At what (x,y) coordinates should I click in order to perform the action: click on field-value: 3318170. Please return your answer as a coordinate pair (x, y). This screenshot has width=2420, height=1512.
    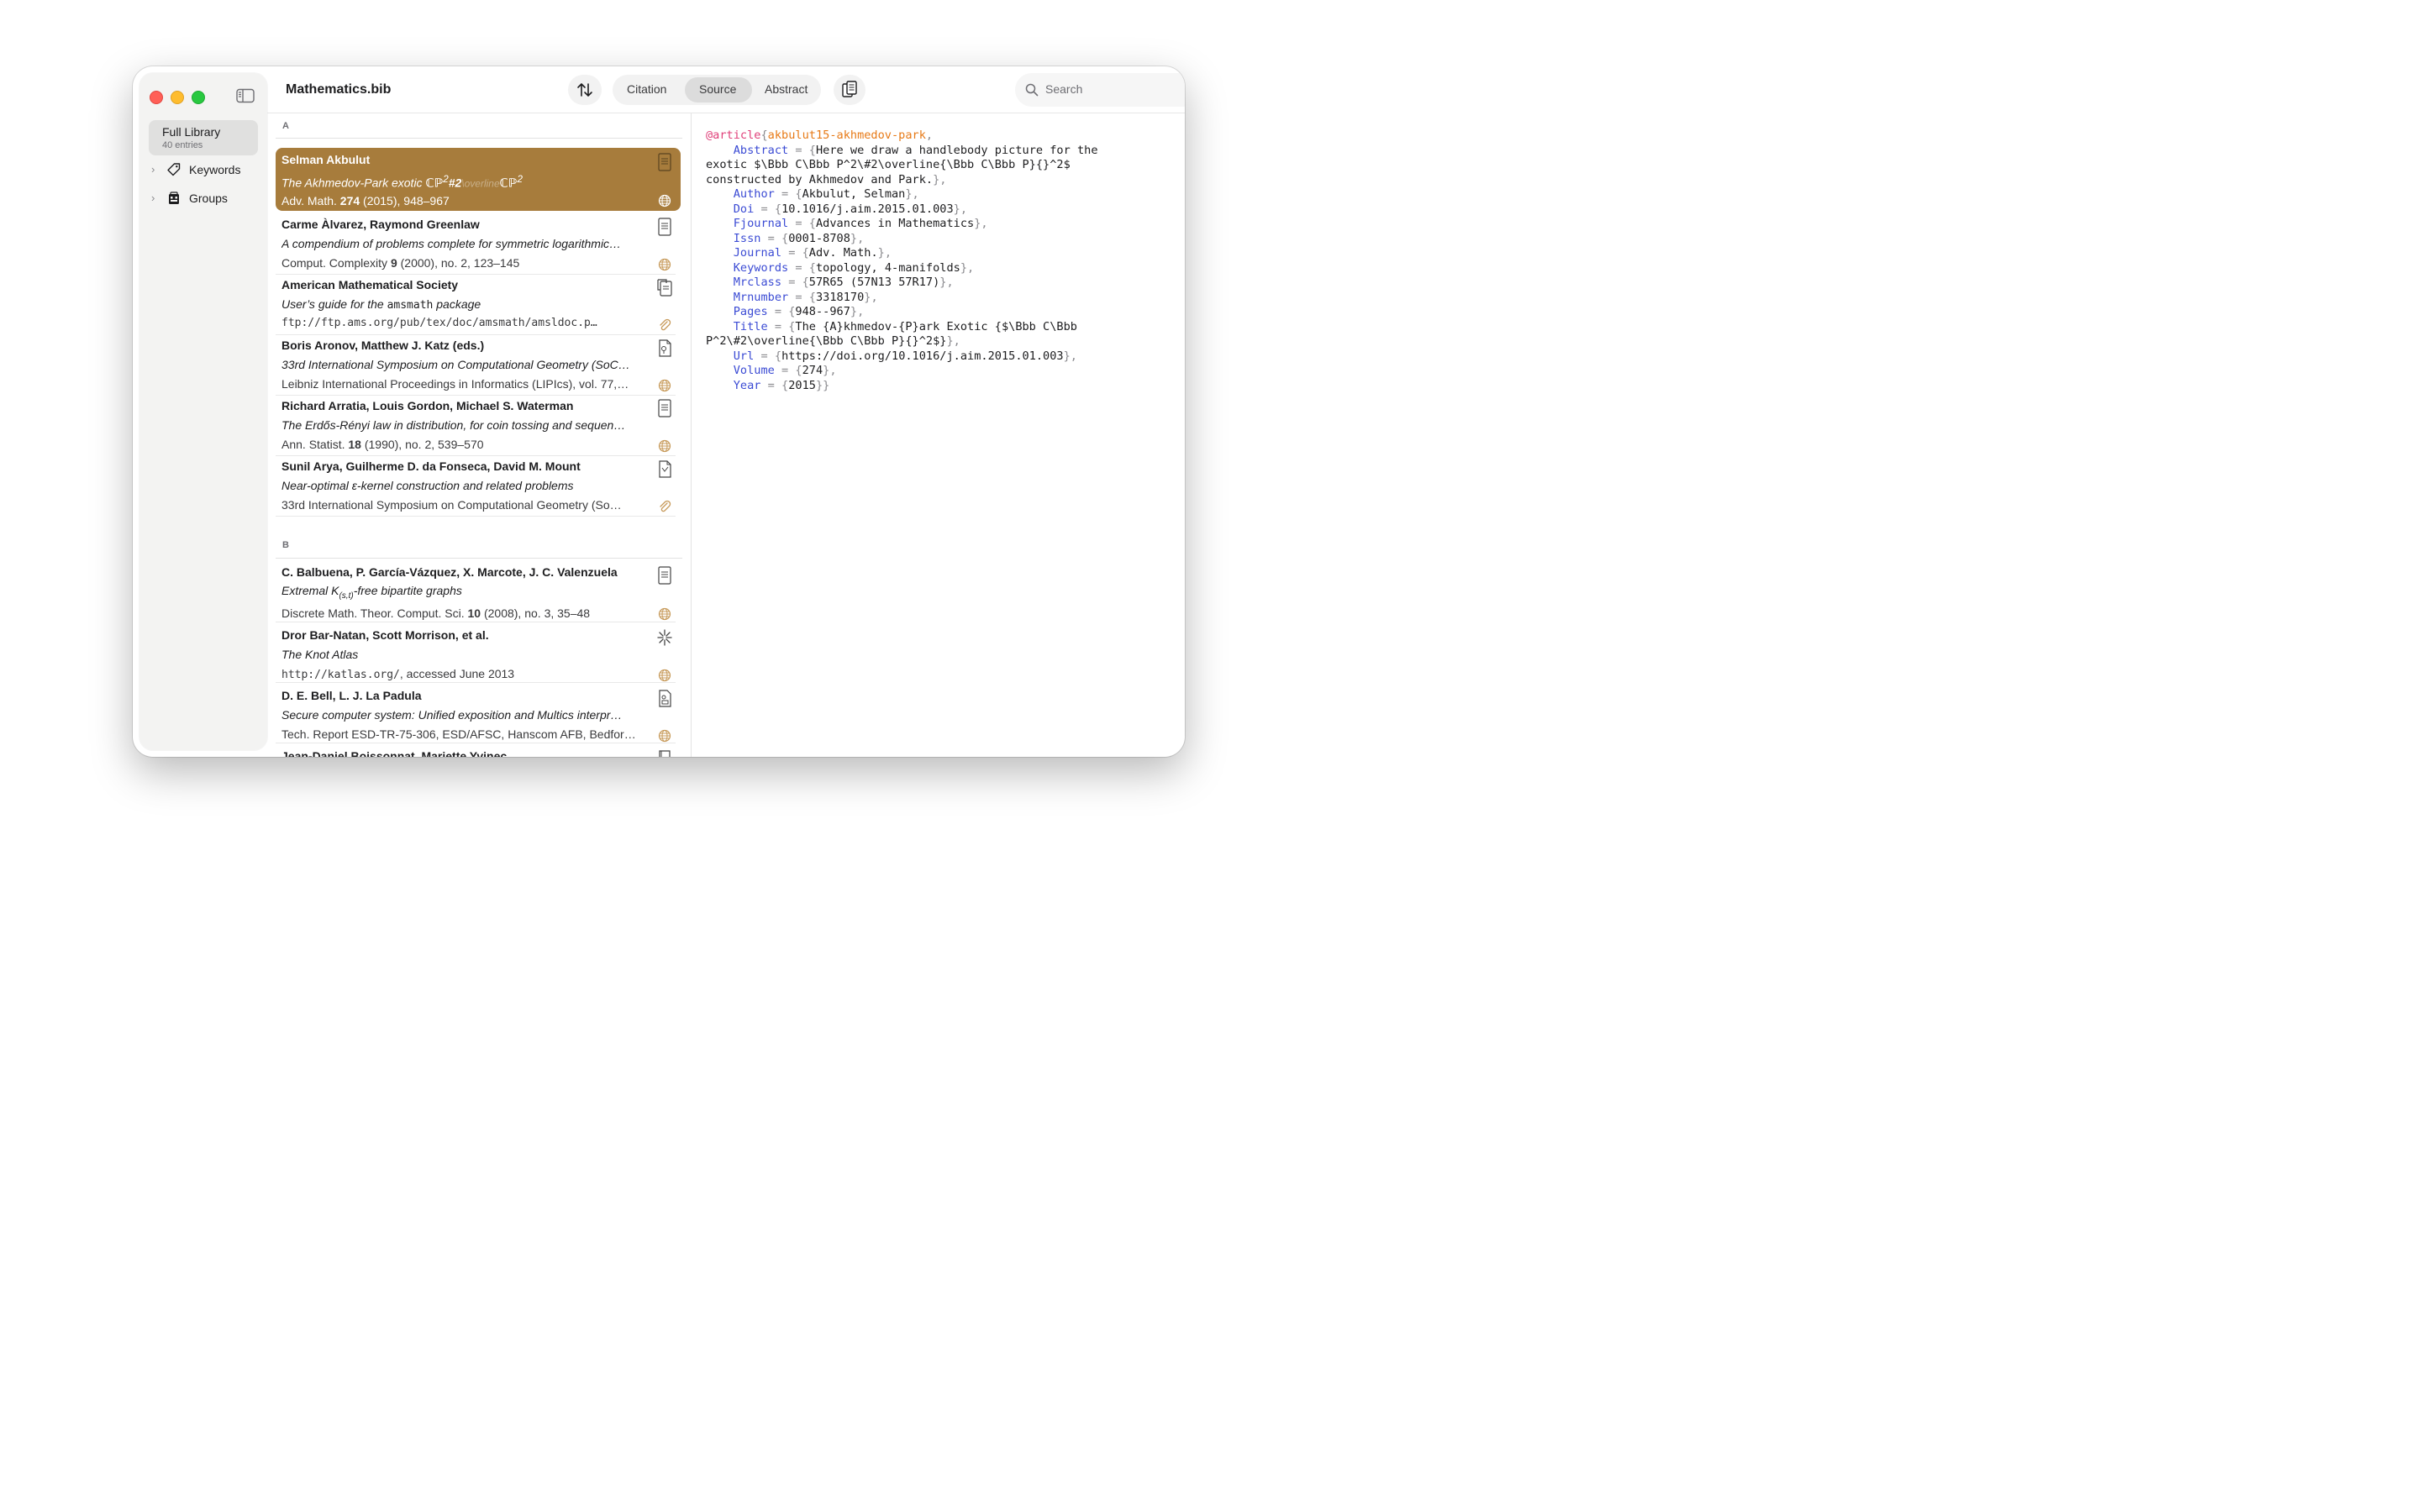
    Looking at the image, I should click on (840, 297).